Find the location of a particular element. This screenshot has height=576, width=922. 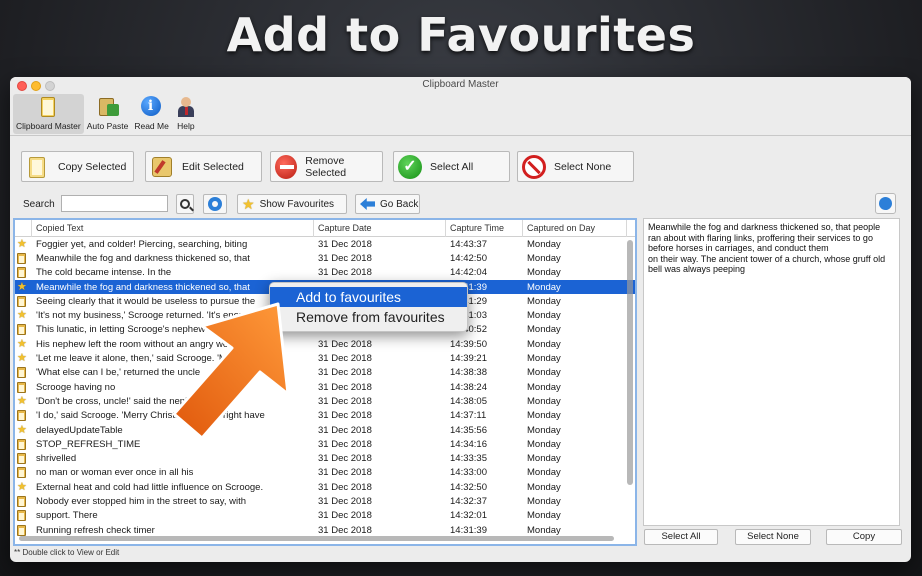

footnote: ** Double click to View or Edit is located at coordinates (67, 552).